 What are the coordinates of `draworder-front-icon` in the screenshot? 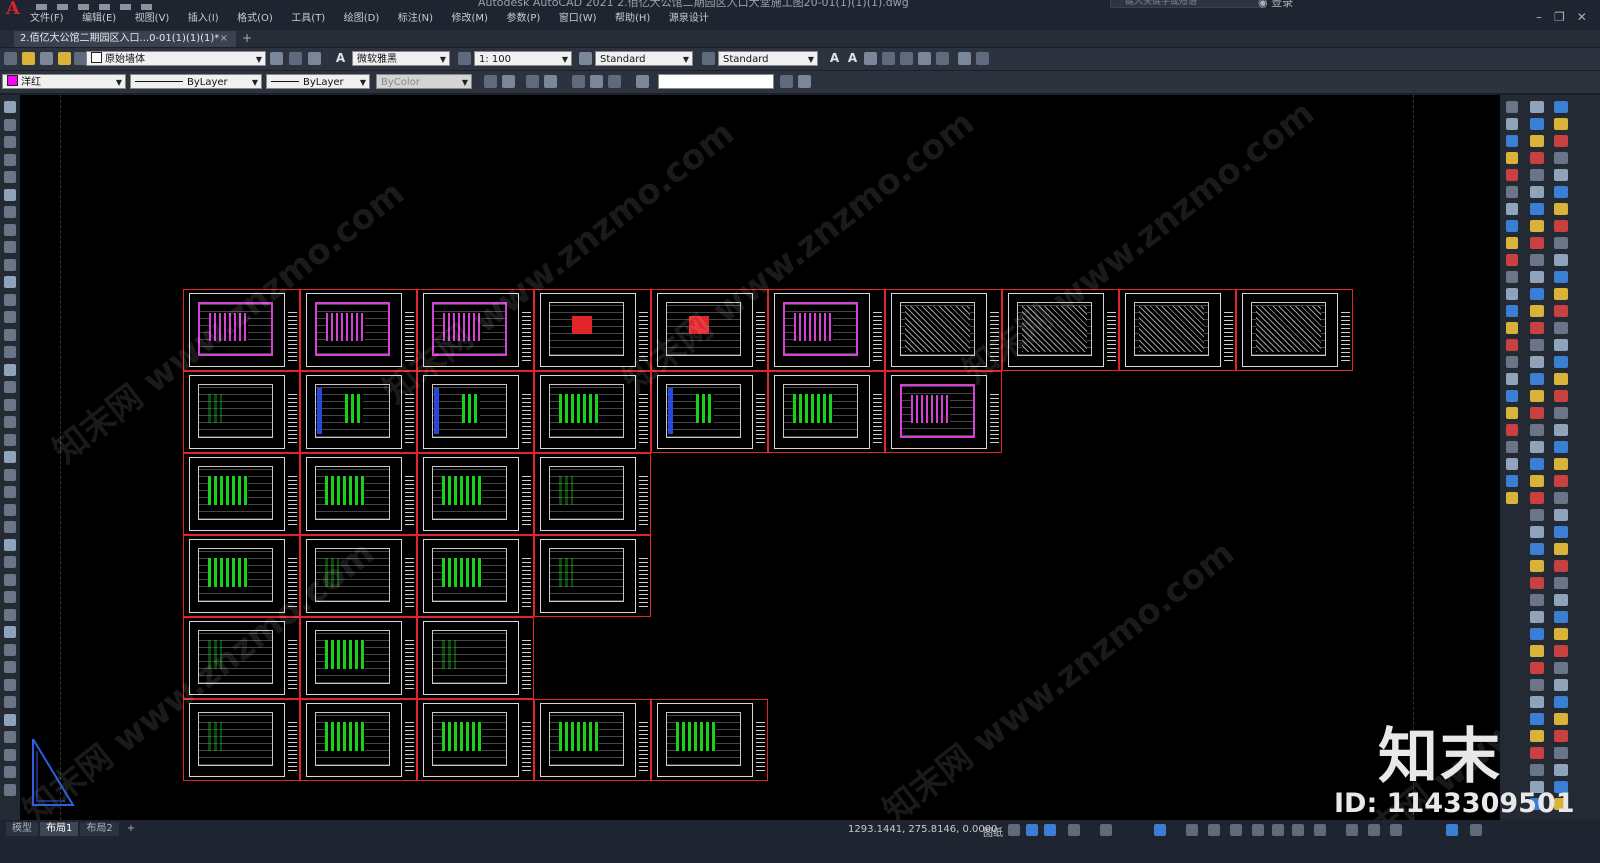 It's located at (490, 81).